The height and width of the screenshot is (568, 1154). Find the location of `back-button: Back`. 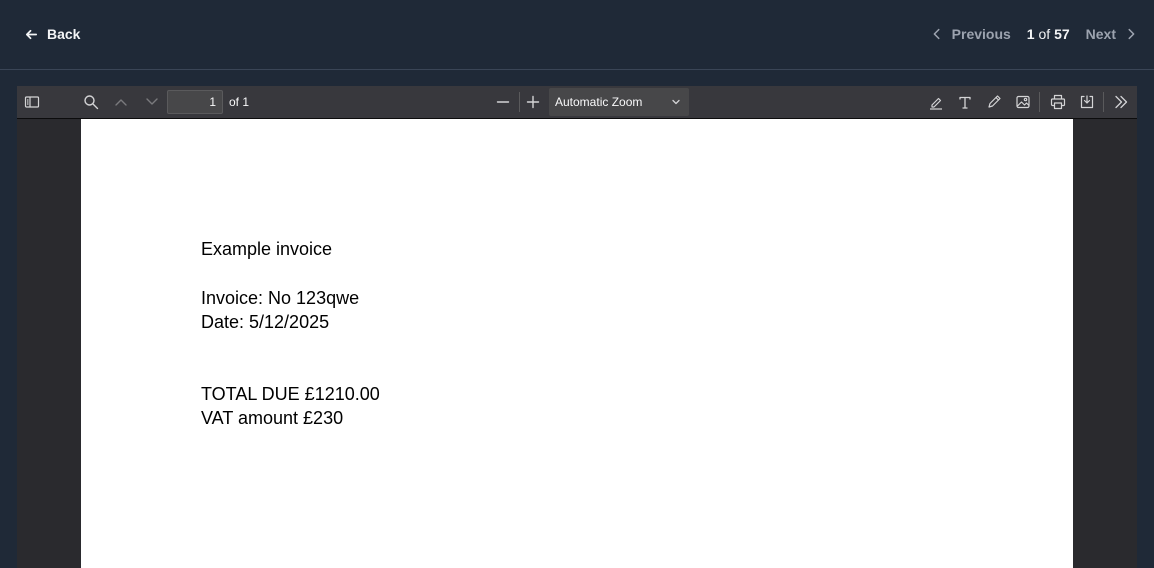

back-button: Back is located at coordinates (52, 34).